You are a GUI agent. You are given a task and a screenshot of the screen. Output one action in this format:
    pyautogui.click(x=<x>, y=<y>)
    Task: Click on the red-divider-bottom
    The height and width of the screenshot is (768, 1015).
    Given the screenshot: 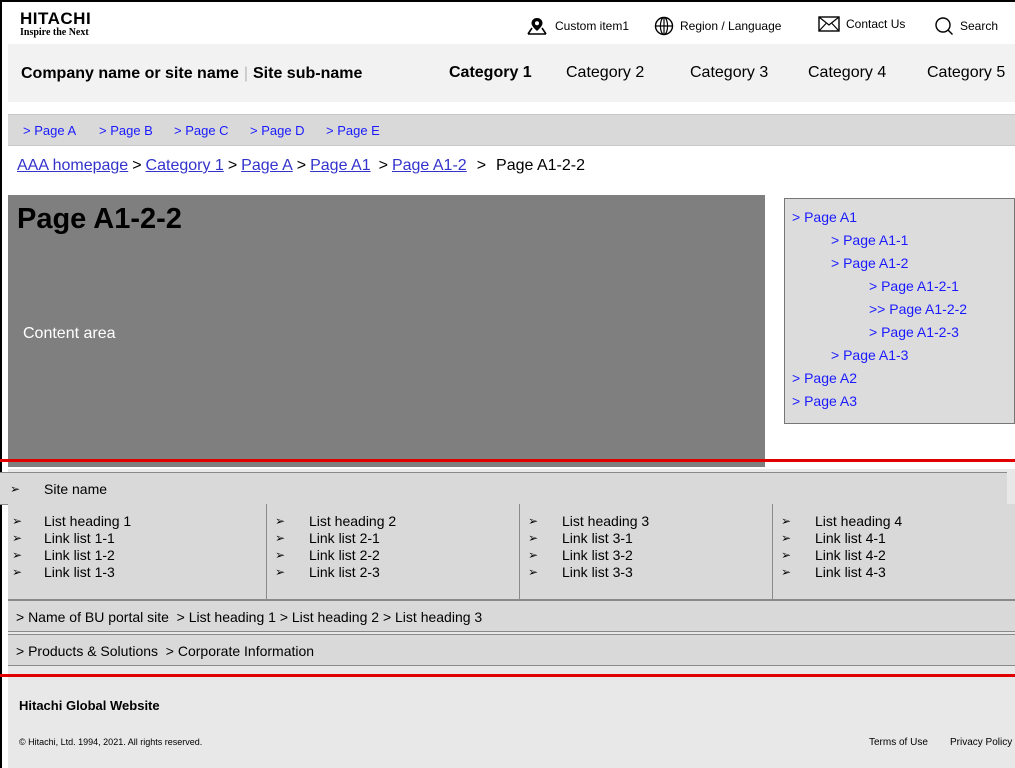 What is the action you would take?
    pyautogui.click(x=507, y=675)
    